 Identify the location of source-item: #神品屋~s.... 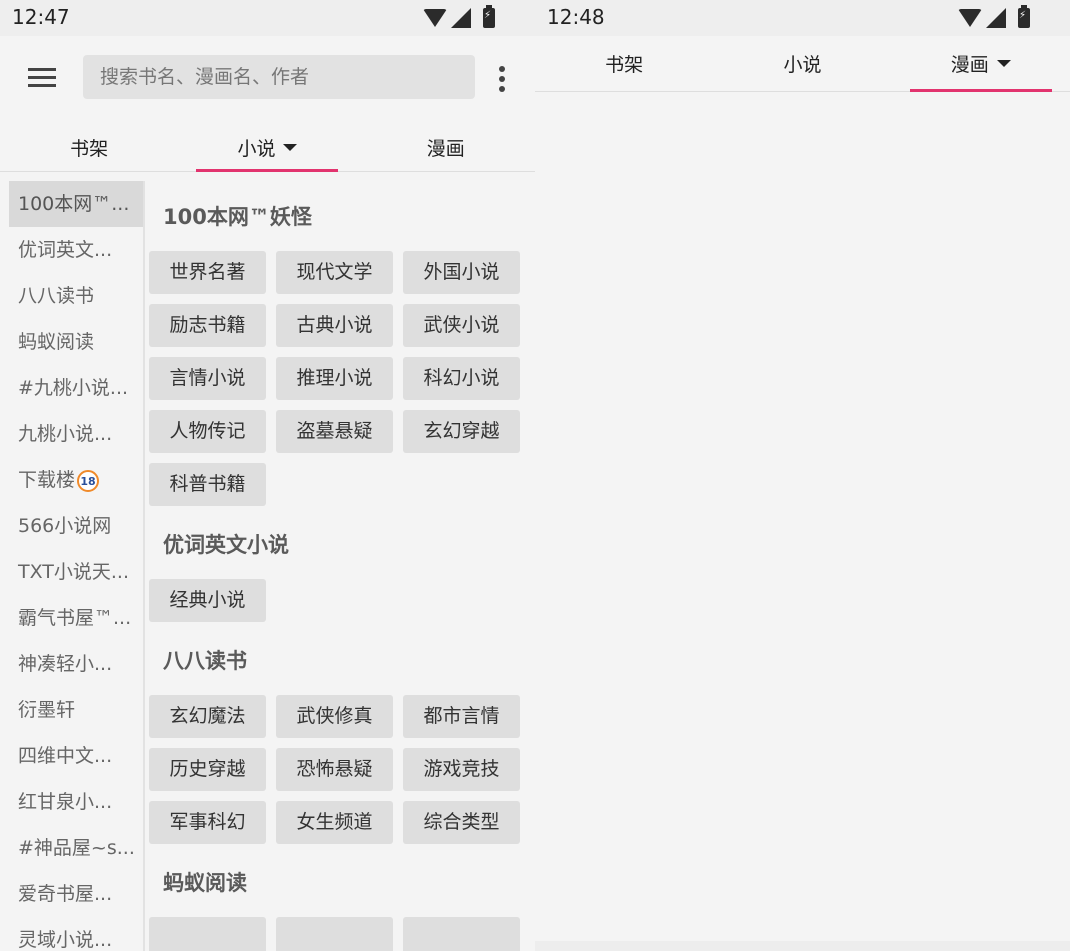
(76, 848).